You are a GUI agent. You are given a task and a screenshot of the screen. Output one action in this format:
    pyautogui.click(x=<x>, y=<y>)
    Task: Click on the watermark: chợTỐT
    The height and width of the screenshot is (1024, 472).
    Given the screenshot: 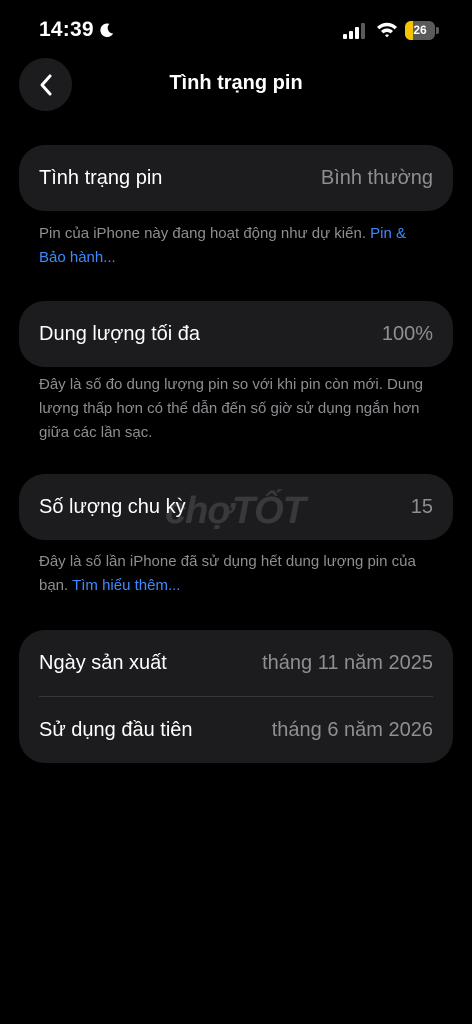 What is the action you would take?
    pyautogui.click(x=235, y=511)
    